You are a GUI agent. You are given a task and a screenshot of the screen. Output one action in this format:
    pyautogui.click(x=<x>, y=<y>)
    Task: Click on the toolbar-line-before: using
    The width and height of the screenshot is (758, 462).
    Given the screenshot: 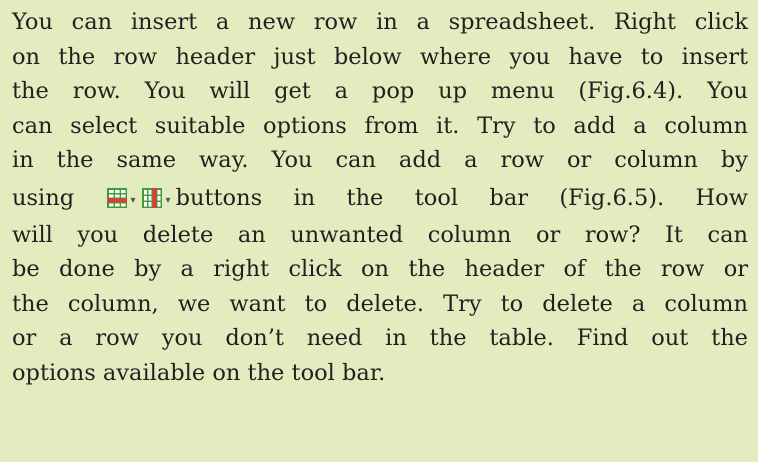 What is the action you would take?
    pyautogui.click(x=43, y=197)
    